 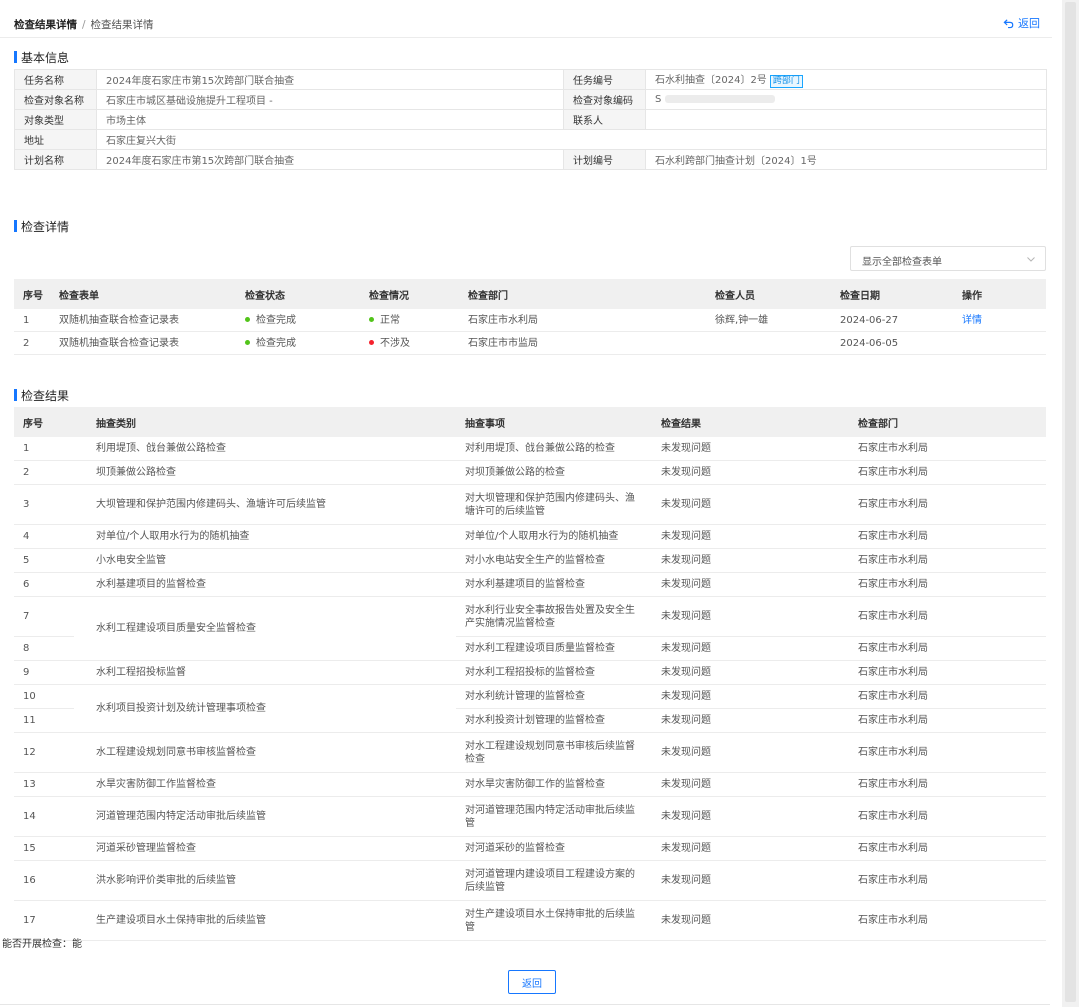 What do you see at coordinates (55, 139) in the screenshot?
I see `address-label: 地址` at bounding box center [55, 139].